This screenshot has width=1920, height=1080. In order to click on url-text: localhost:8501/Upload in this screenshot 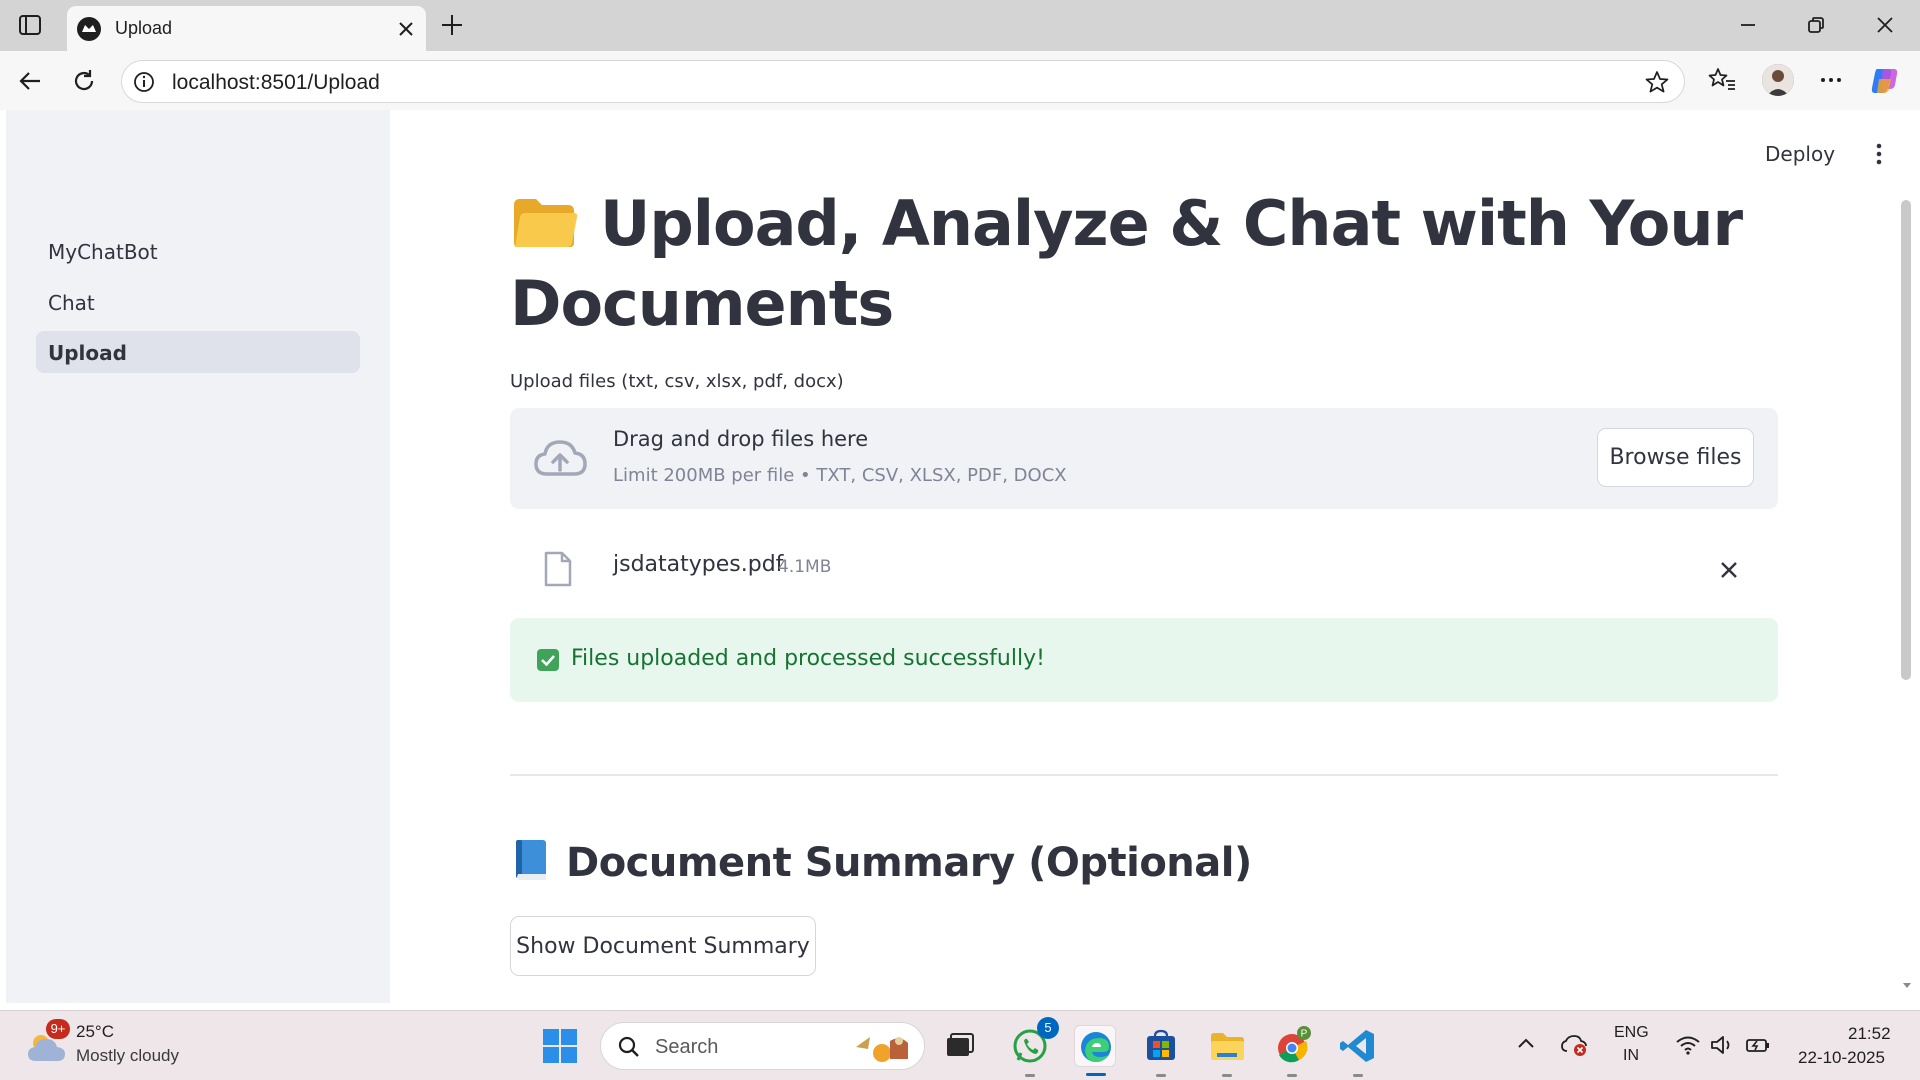, I will do `click(276, 83)`.